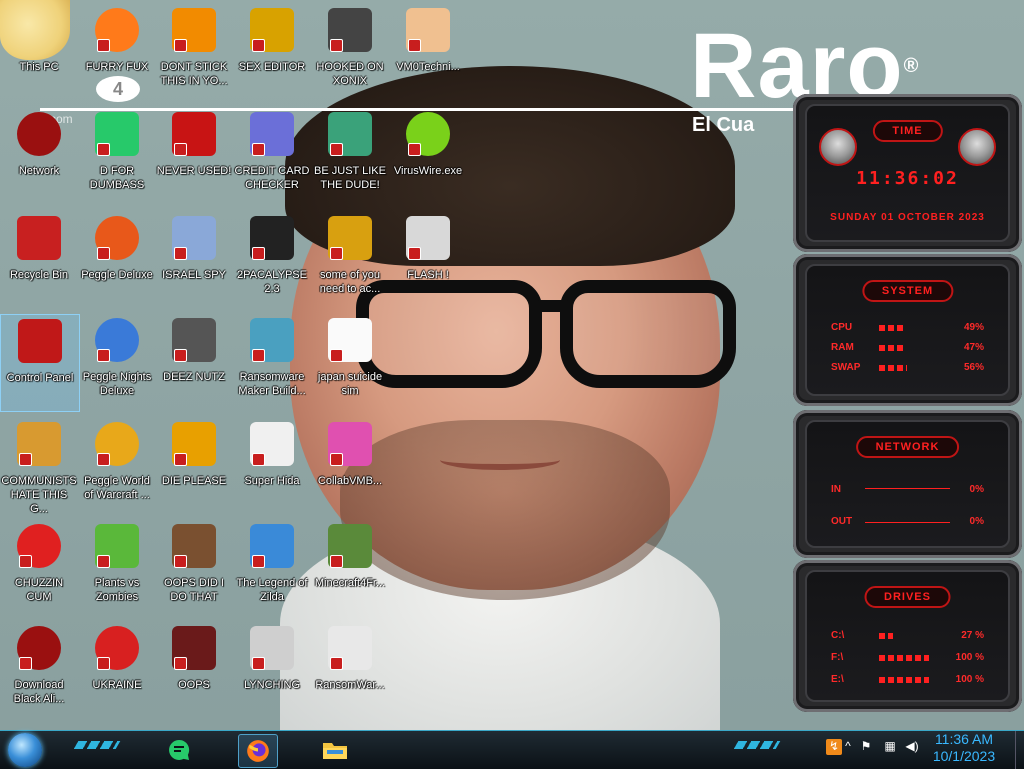  Describe the element at coordinates (350, 52) in the screenshot. I see `desktop-icon-hooked-on-xonix: HOOKED ON XONIX` at that location.